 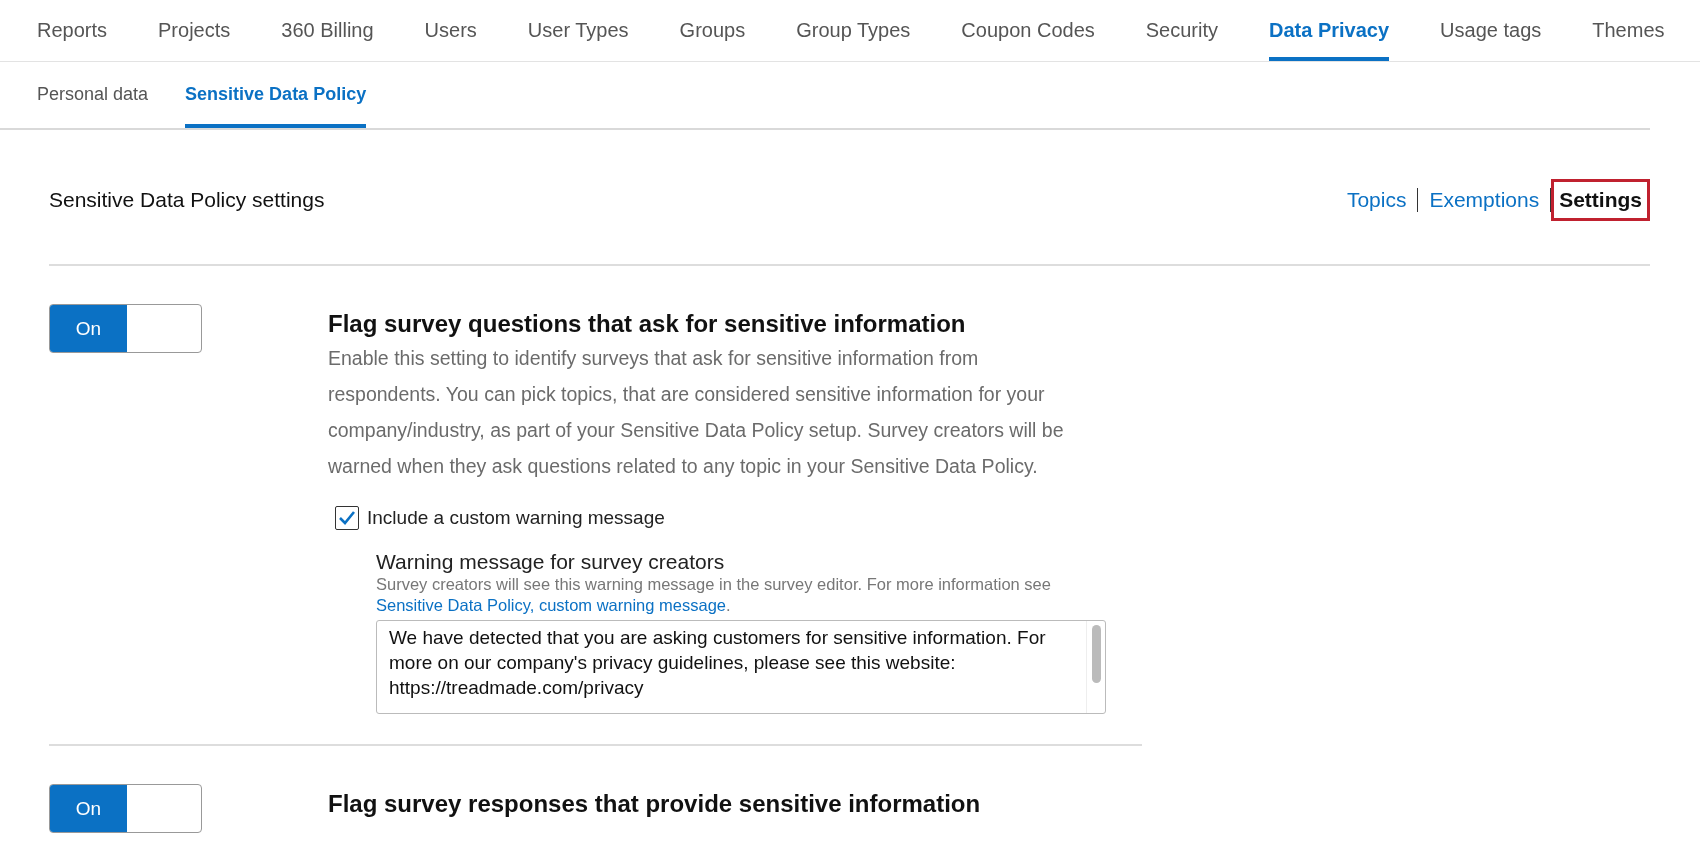 What do you see at coordinates (647, 324) in the screenshot?
I see `setting-title: Flag survey questions that ask for sensitive information` at bounding box center [647, 324].